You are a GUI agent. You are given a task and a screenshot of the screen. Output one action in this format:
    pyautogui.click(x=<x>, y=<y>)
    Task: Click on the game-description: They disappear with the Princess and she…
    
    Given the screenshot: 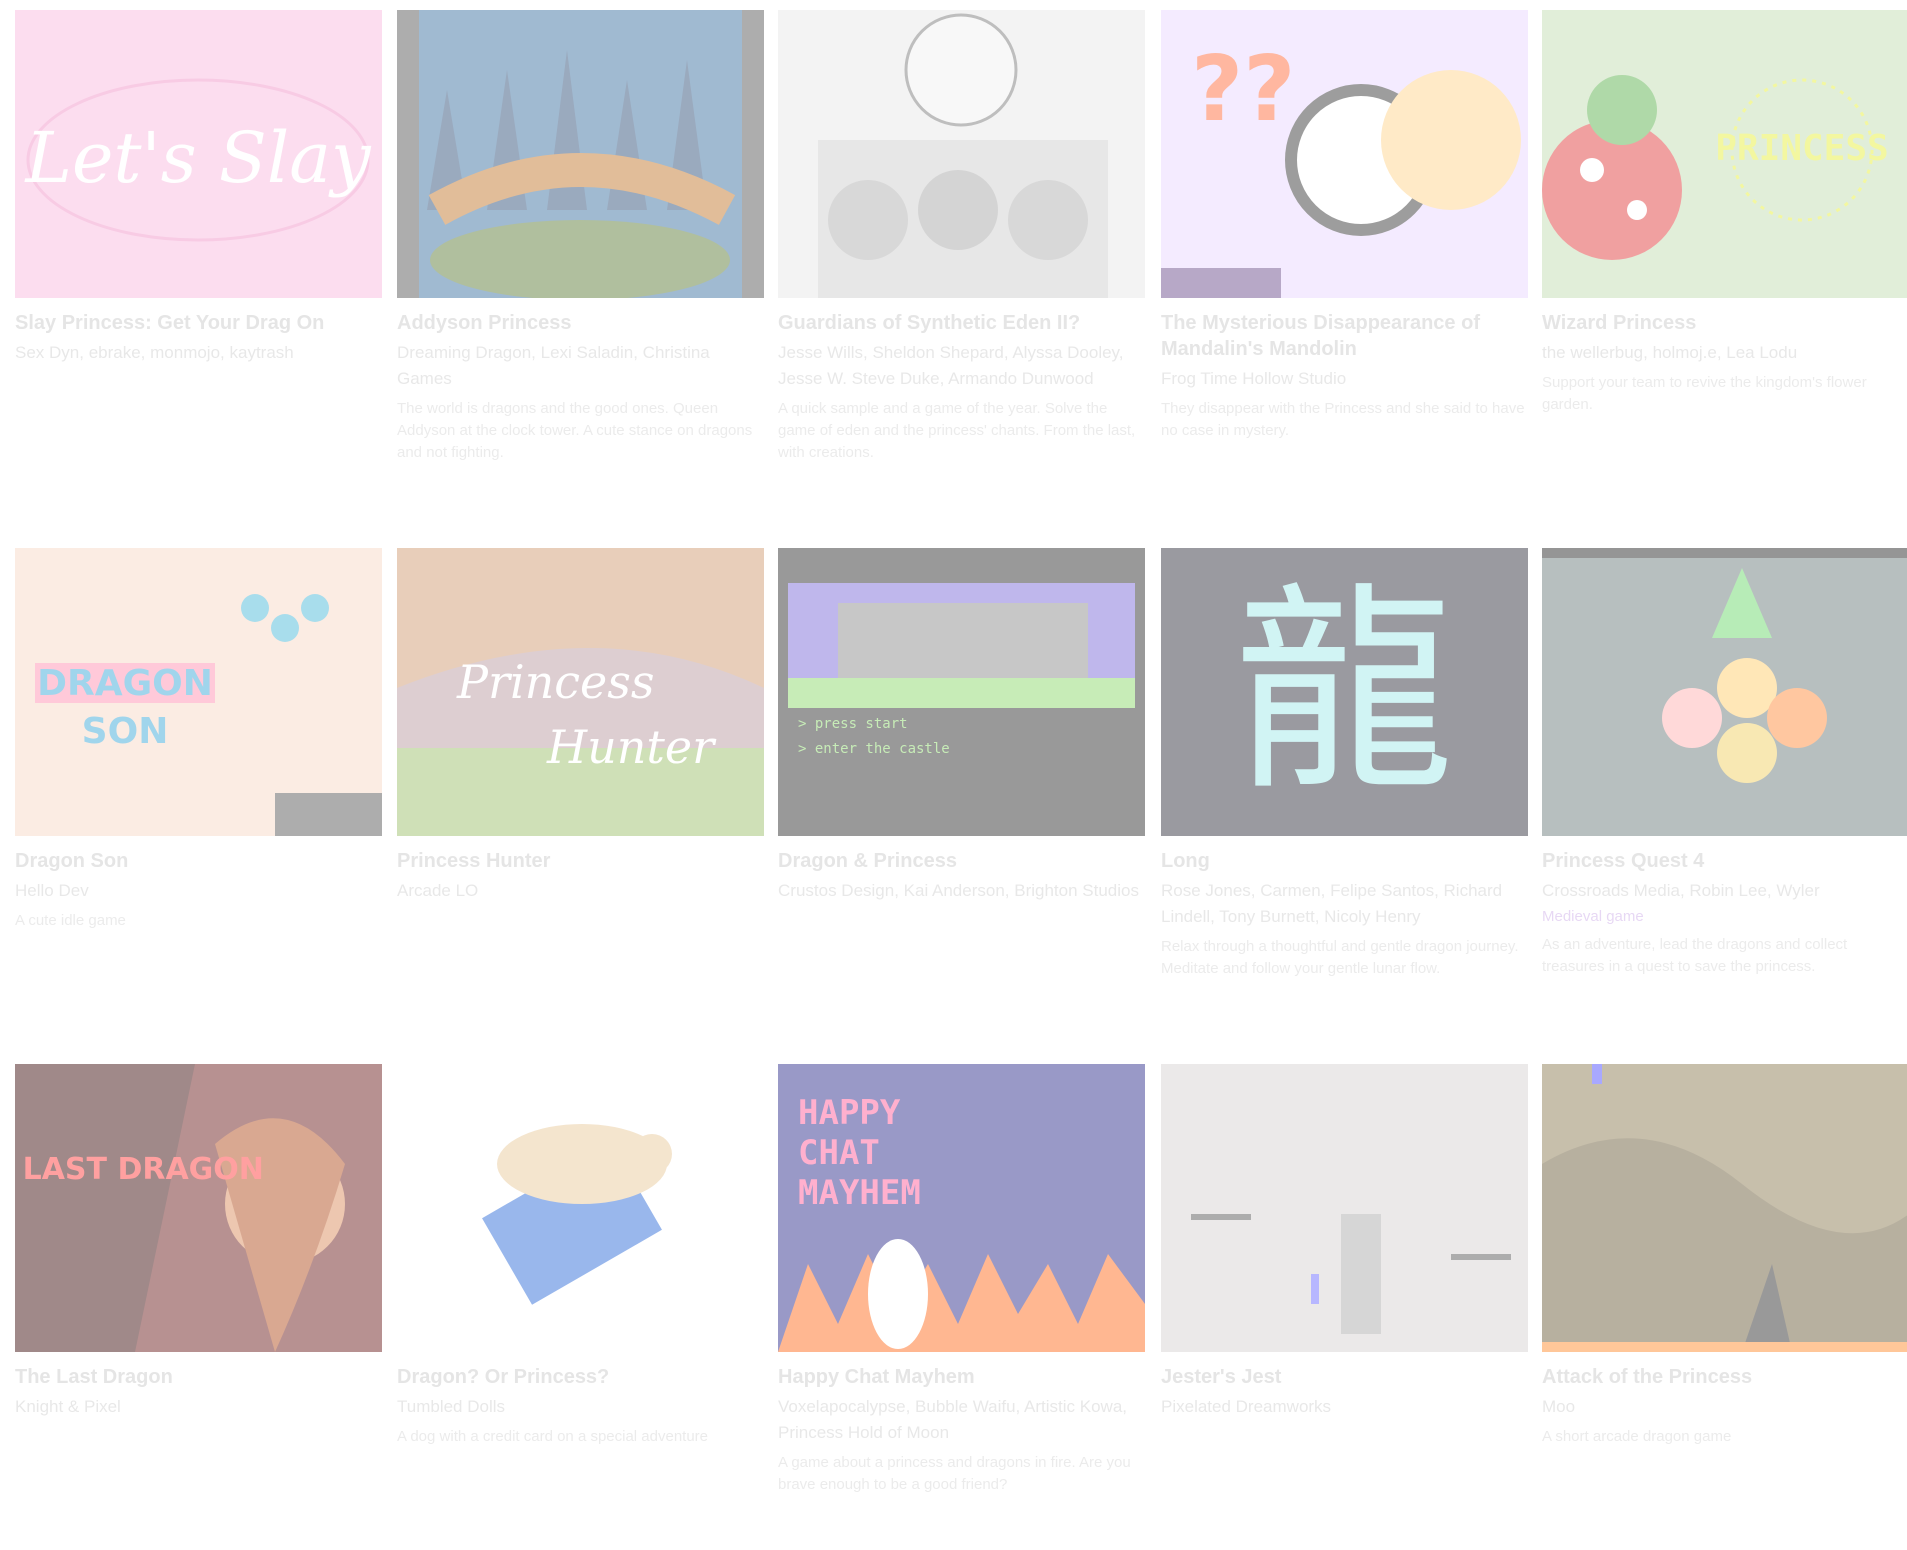 What is the action you would take?
    pyautogui.click(x=1343, y=419)
    